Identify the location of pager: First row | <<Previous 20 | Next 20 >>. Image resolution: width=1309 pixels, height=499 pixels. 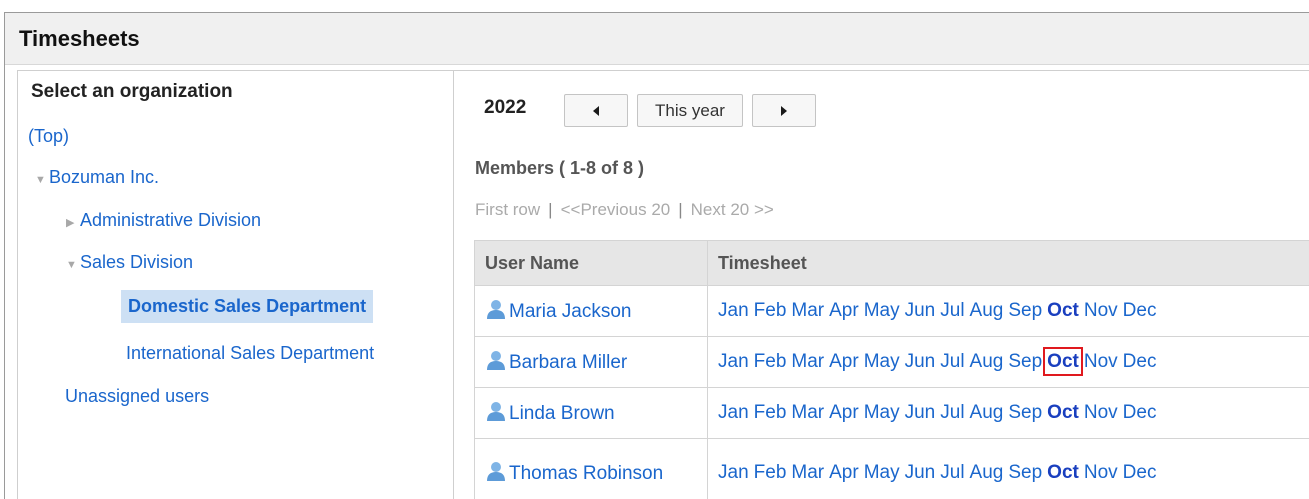
(624, 210).